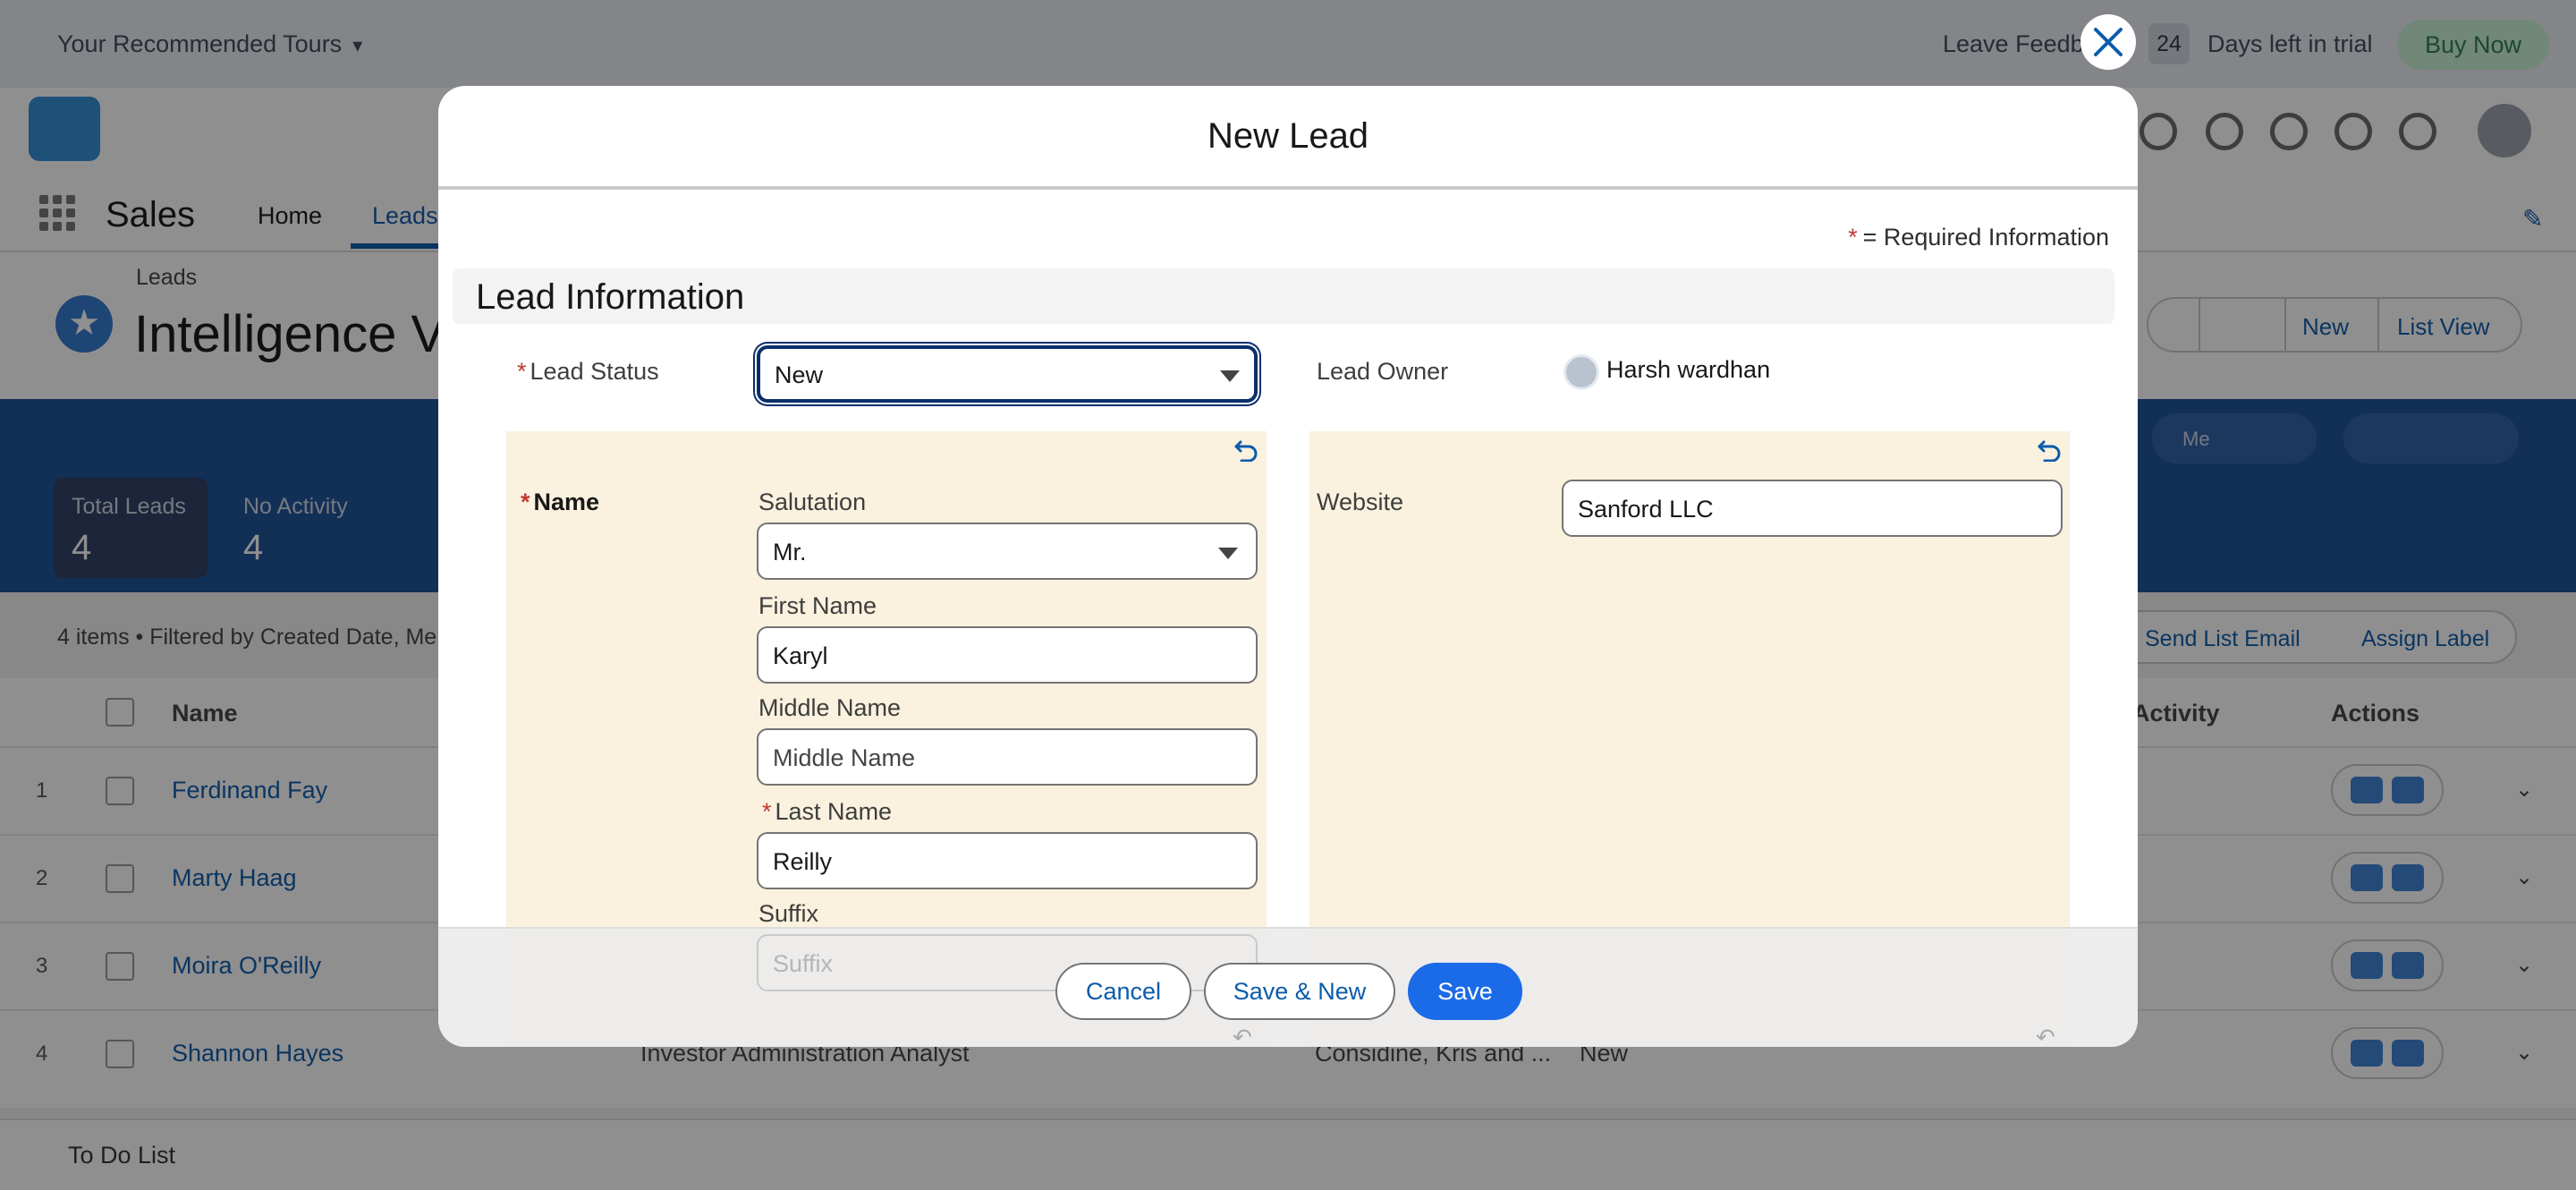 The image size is (2576, 1190). Describe the element at coordinates (1283, 296) in the screenshot. I see `section-header-lead-information: Lead Information` at that location.